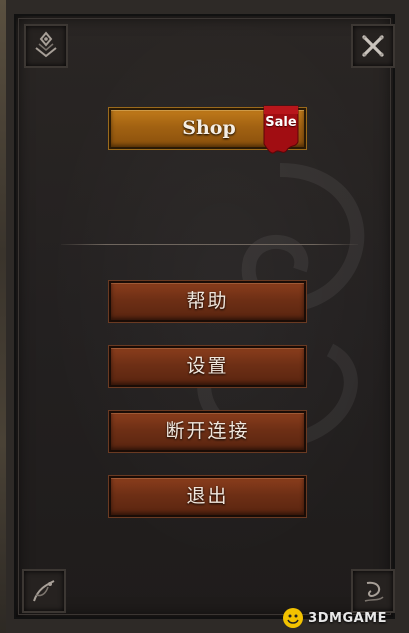 The height and width of the screenshot is (633, 409). Describe the element at coordinates (293, 618) in the screenshot. I see `watermark-logo` at that location.